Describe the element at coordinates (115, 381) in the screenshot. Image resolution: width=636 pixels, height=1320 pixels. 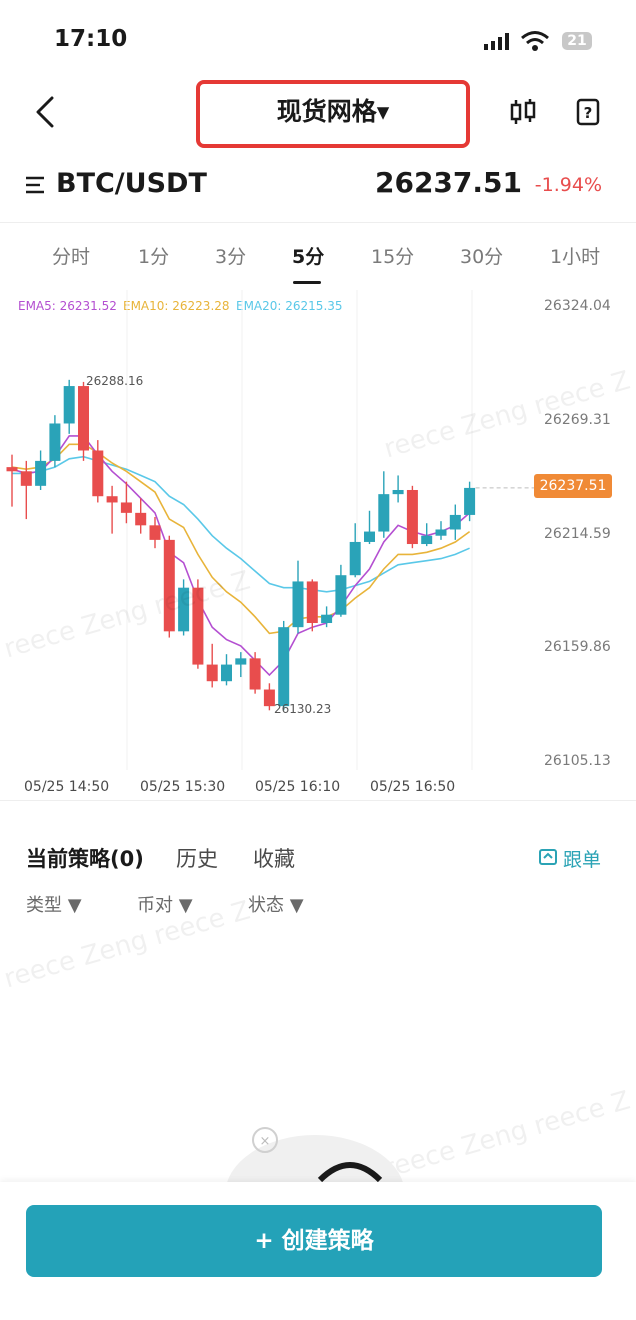
I see `high-price-annotation: 26288.16` at that location.